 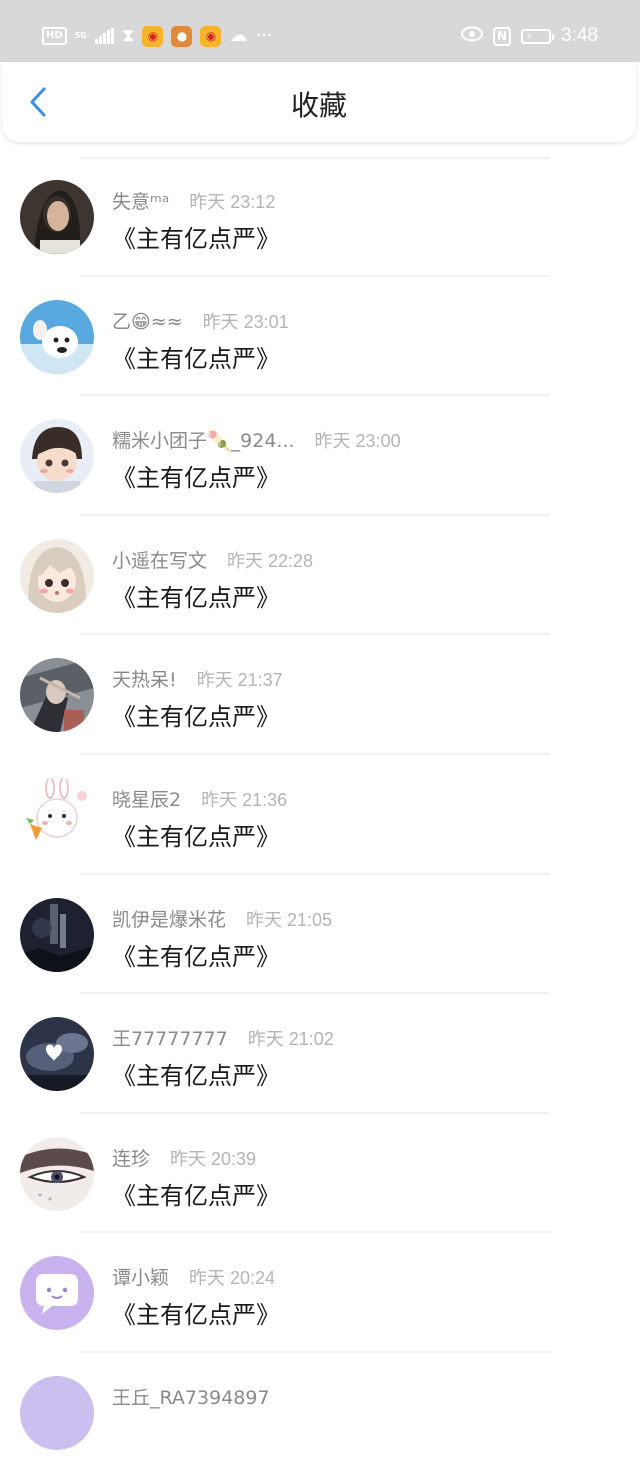 I want to click on list-item: 连珍 昨天 20:39 《主有亿点严》, so click(x=320, y=1174).